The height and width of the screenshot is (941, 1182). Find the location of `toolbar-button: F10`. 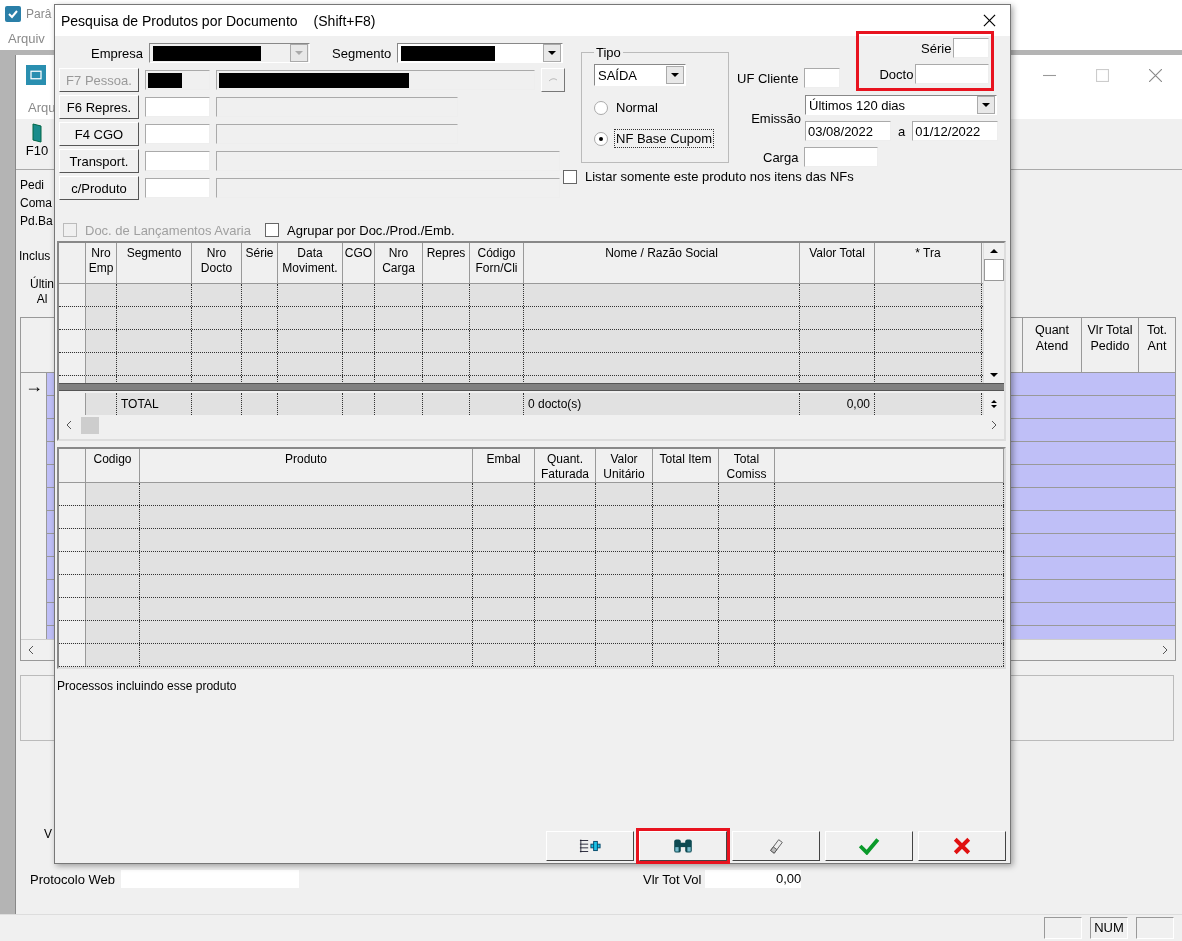

toolbar-button: F10 is located at coordinates (37, 144).